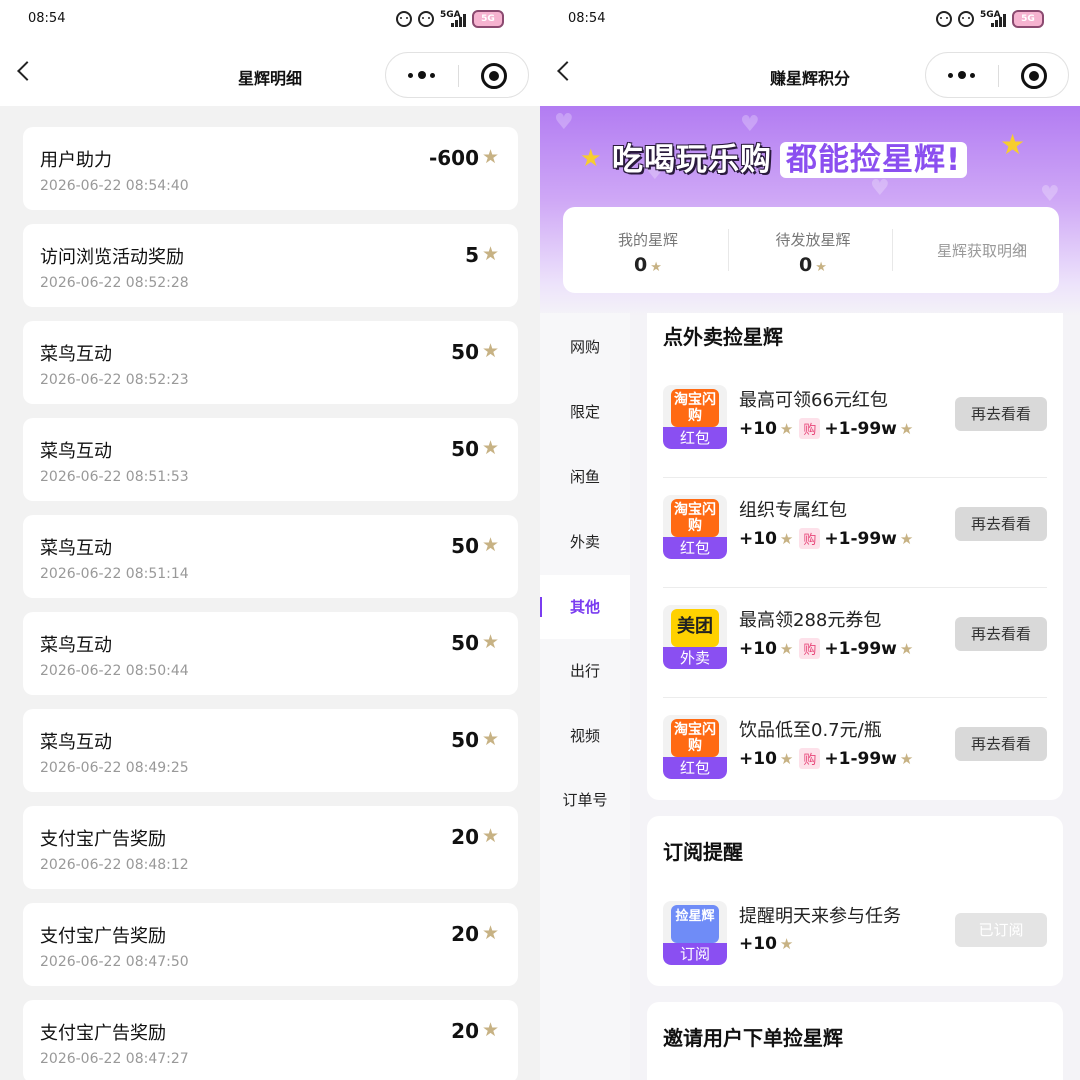  What do you see at coordinates (753, 1038) in the screenshot?
I see `section-title: 邀请用户下单捡星辉` at bounding box center [753, 1038].